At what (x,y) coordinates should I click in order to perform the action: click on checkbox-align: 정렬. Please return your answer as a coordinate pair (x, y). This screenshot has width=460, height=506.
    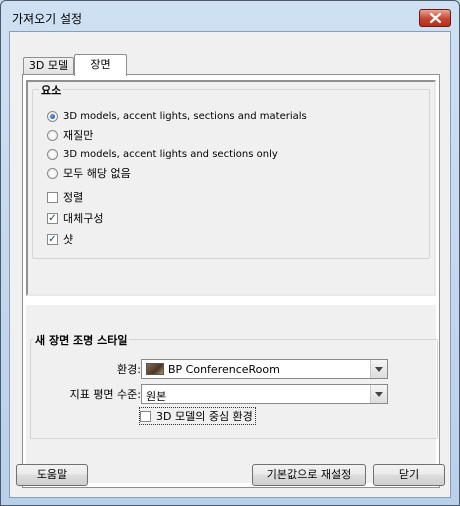
    Looking at the image, I should click on (65, 197).